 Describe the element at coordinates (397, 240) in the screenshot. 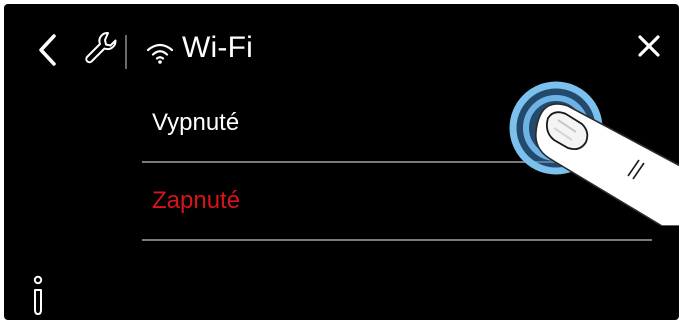

I see `option-divider` at that location.